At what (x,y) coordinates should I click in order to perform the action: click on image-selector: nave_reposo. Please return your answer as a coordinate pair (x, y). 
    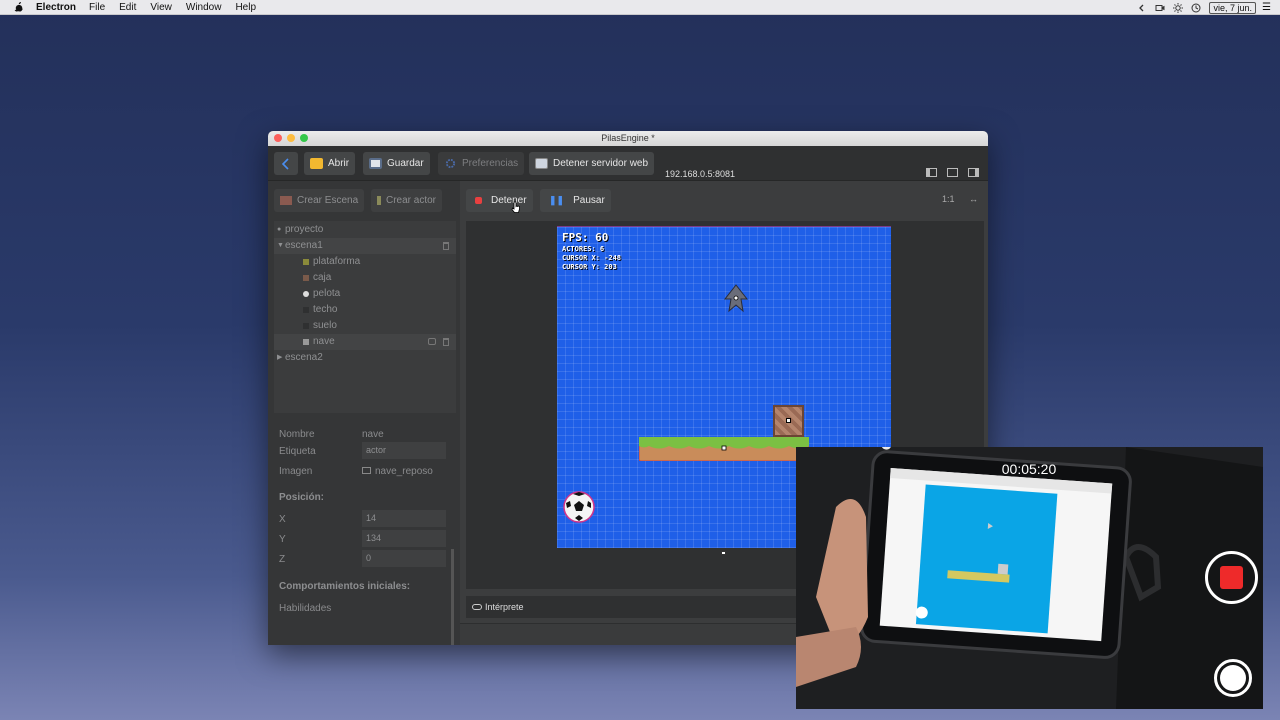
    Looking at the image, I should click on (397, 471).